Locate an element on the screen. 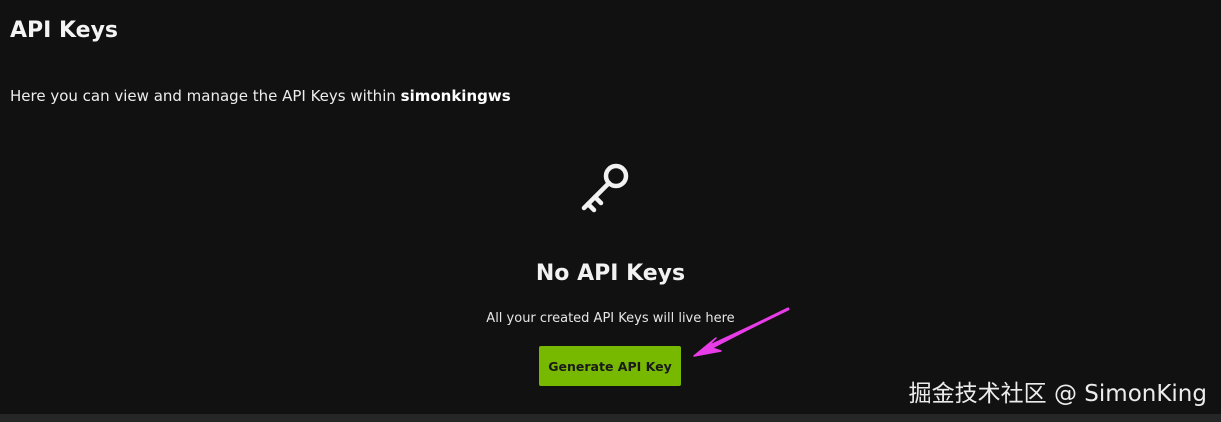  watermark-text: 掘金技术社区 @ SimonKing is located at coordinates (1057, 394).